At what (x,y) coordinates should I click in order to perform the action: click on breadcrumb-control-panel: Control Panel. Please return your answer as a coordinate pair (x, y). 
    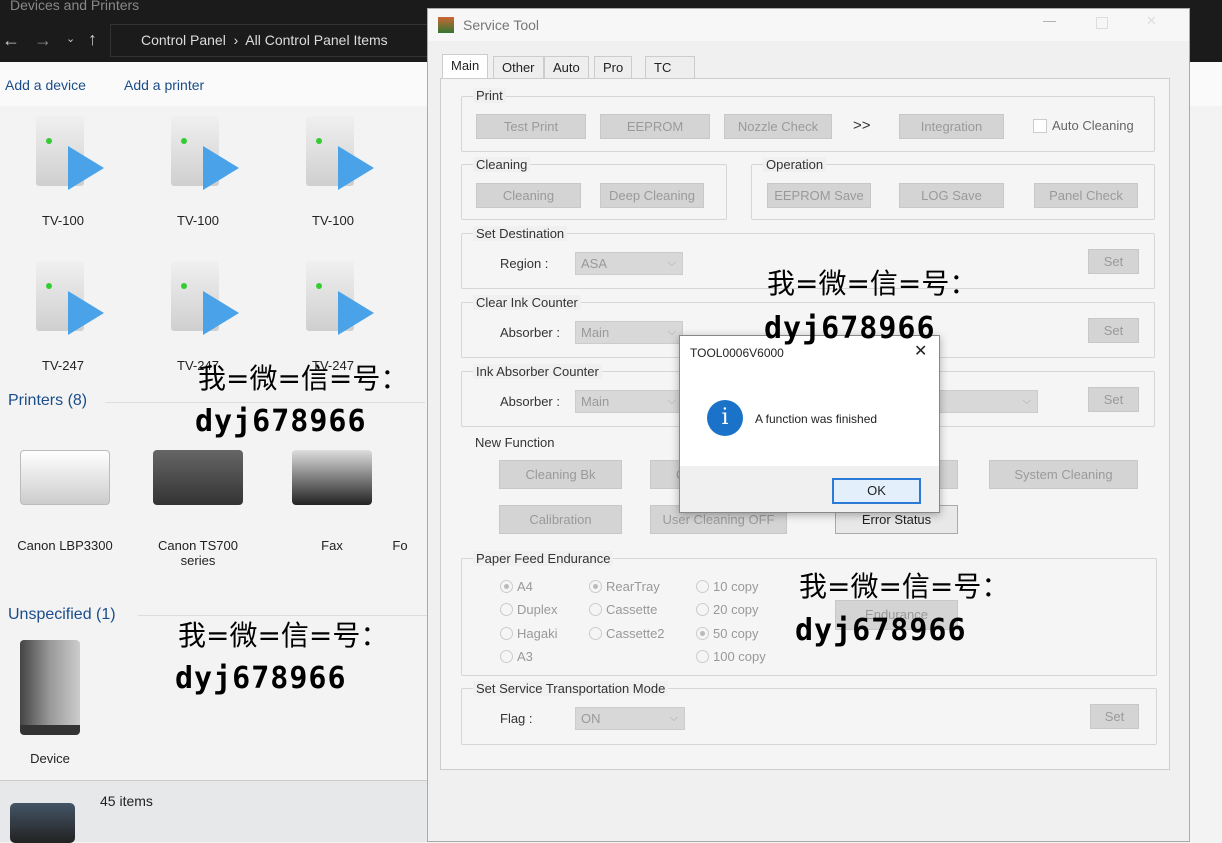
    Looking at the image, I should click on (183, 40).